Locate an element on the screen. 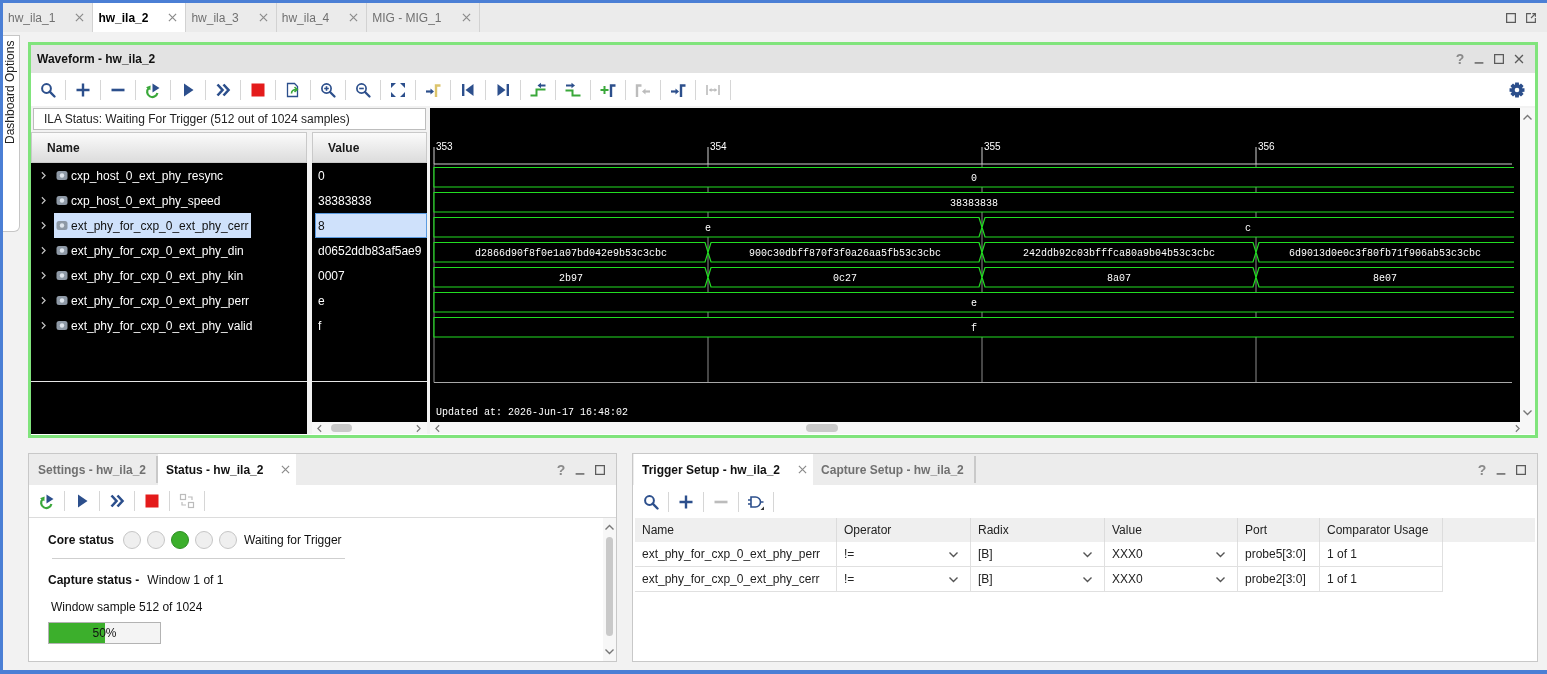 The width and height of the screenshot is (1547, 674). signal-value: 38383838 is located at coordinates (345, 201).